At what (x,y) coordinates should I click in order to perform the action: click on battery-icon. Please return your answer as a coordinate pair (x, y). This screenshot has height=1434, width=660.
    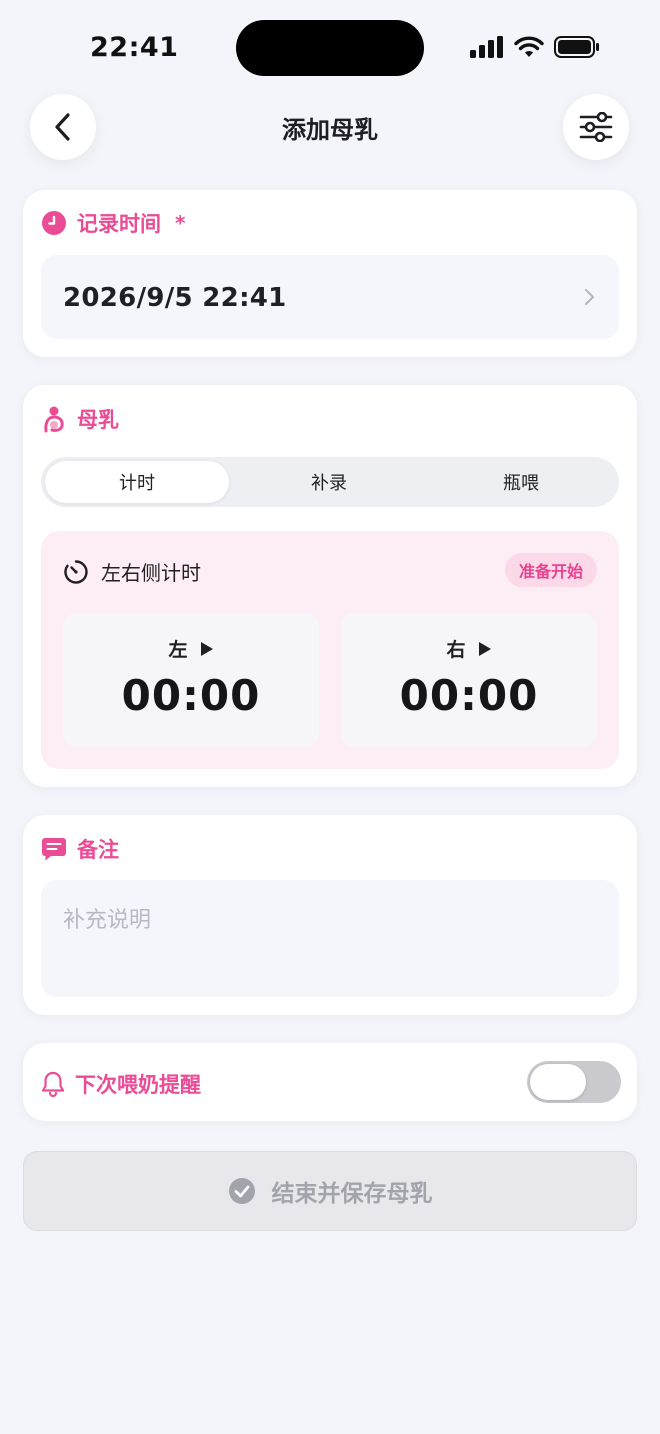
    Looking at the image, I should click on (576, 47).